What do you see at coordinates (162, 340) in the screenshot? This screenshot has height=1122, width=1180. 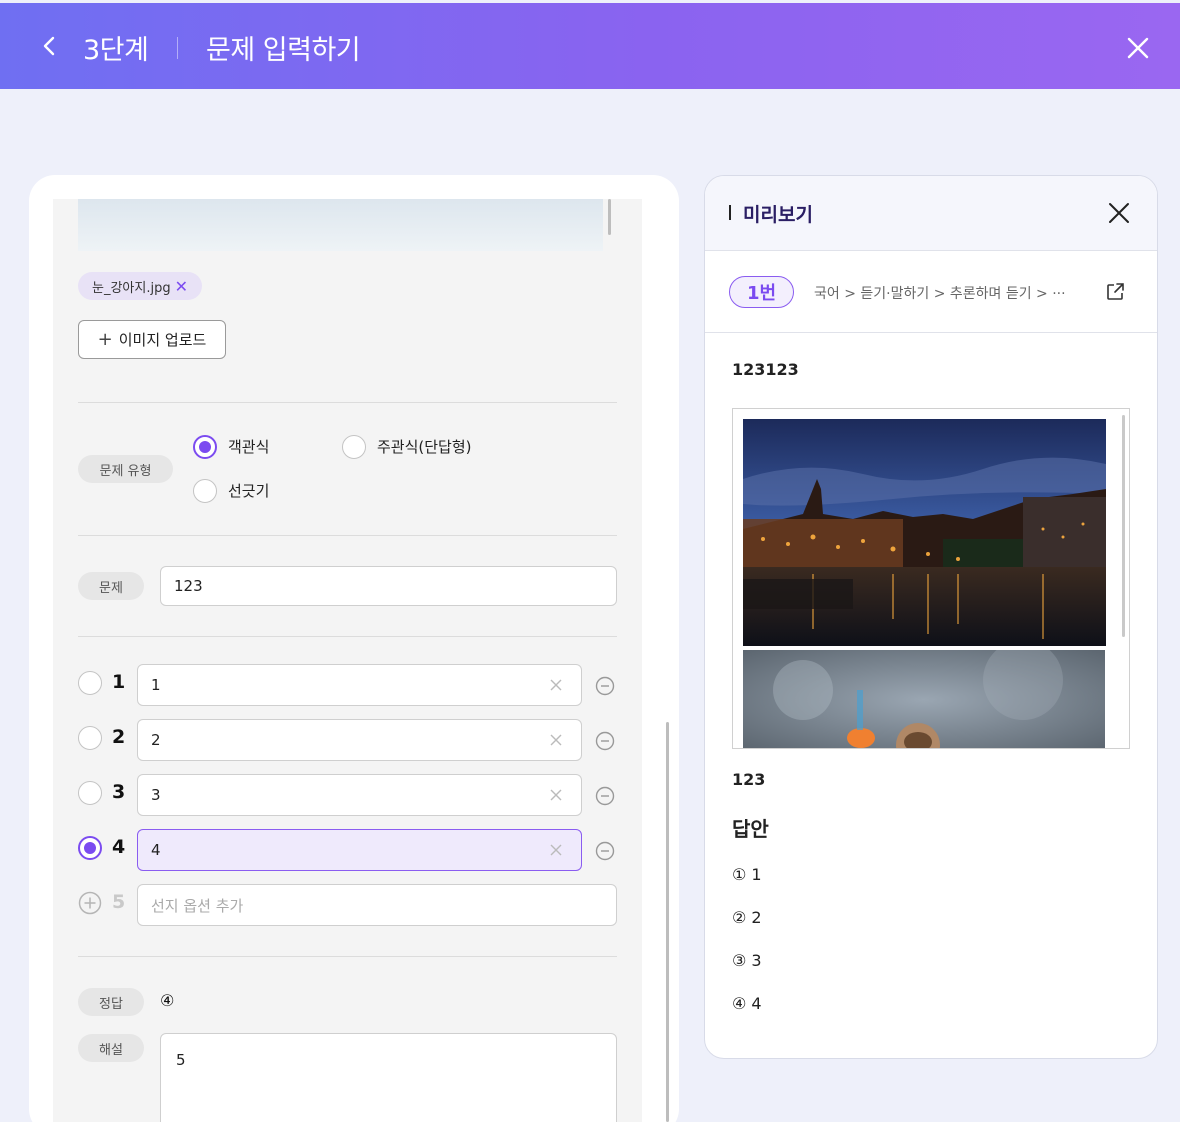 I see `image-upload-label: 이미지 업로드` at bounding box center [162, 340].